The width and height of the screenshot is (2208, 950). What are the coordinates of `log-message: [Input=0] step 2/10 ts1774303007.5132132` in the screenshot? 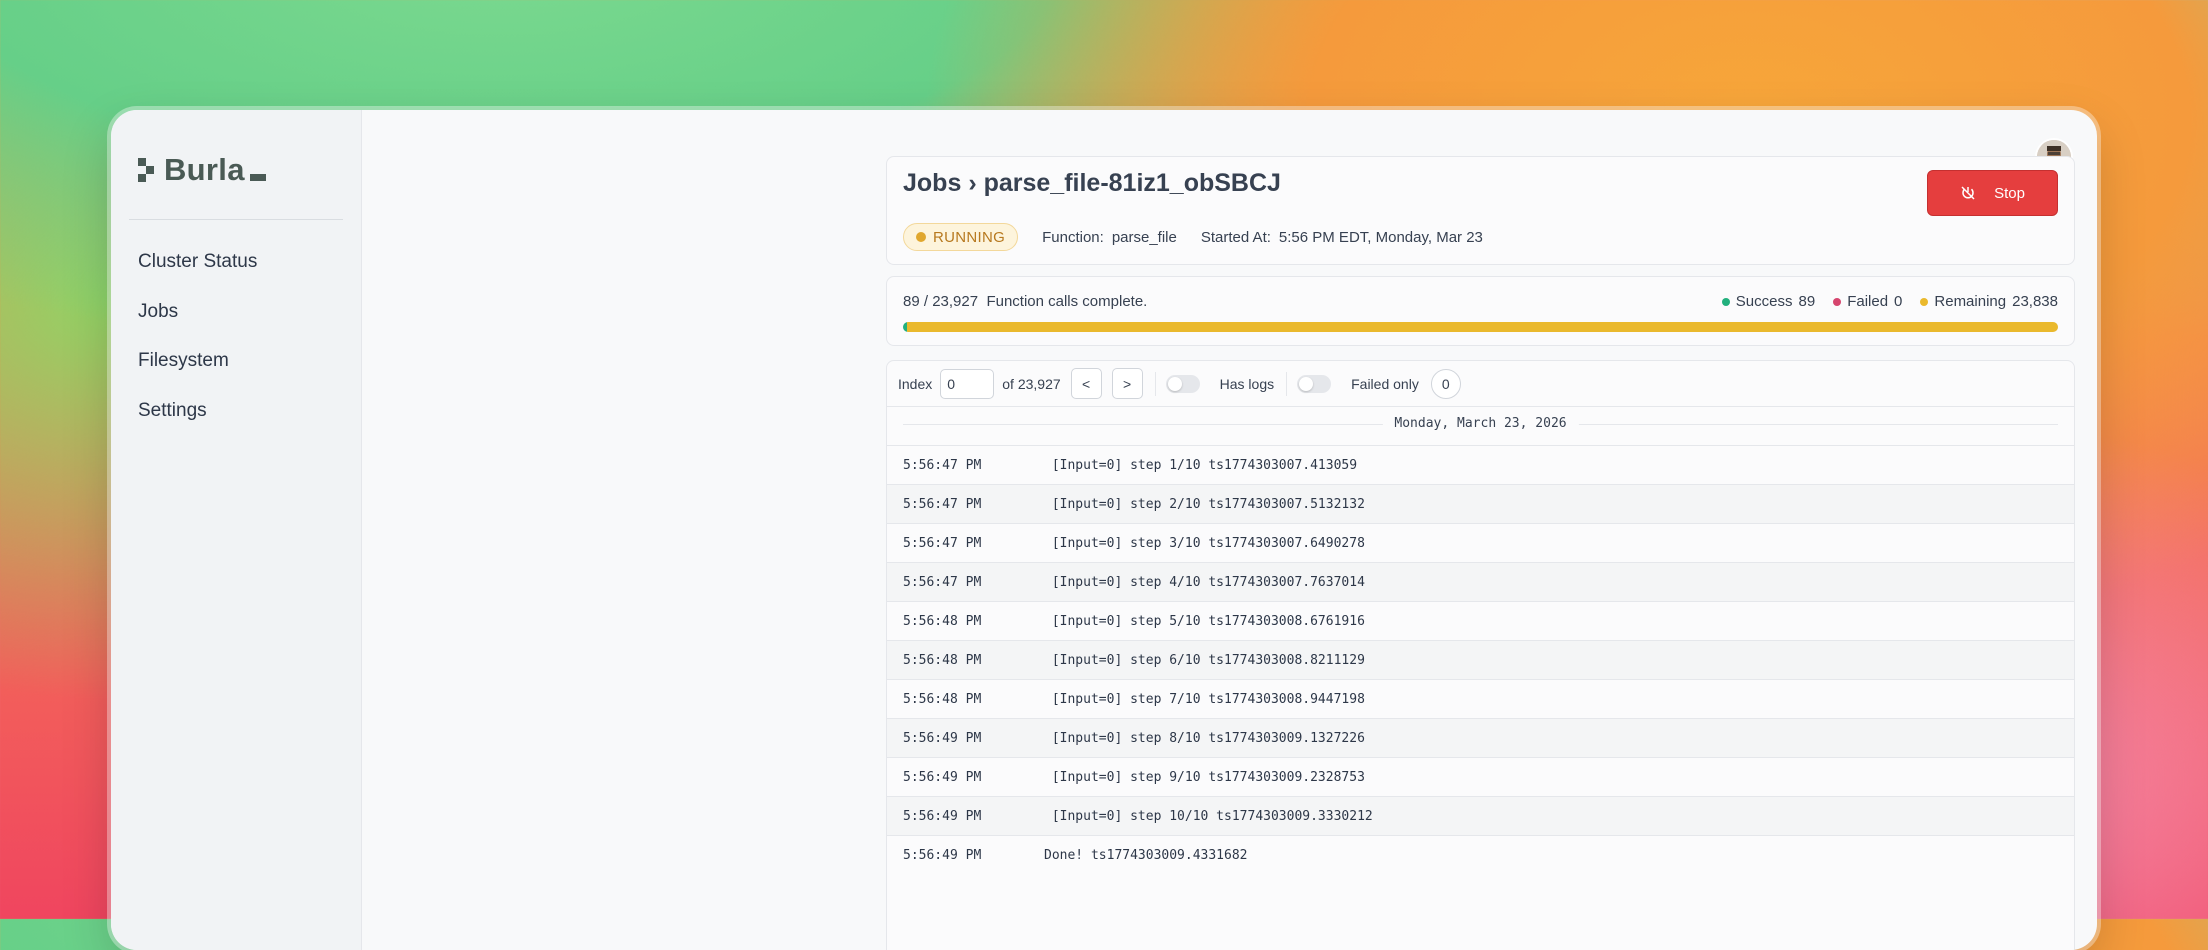 It's located at (1204, 504).